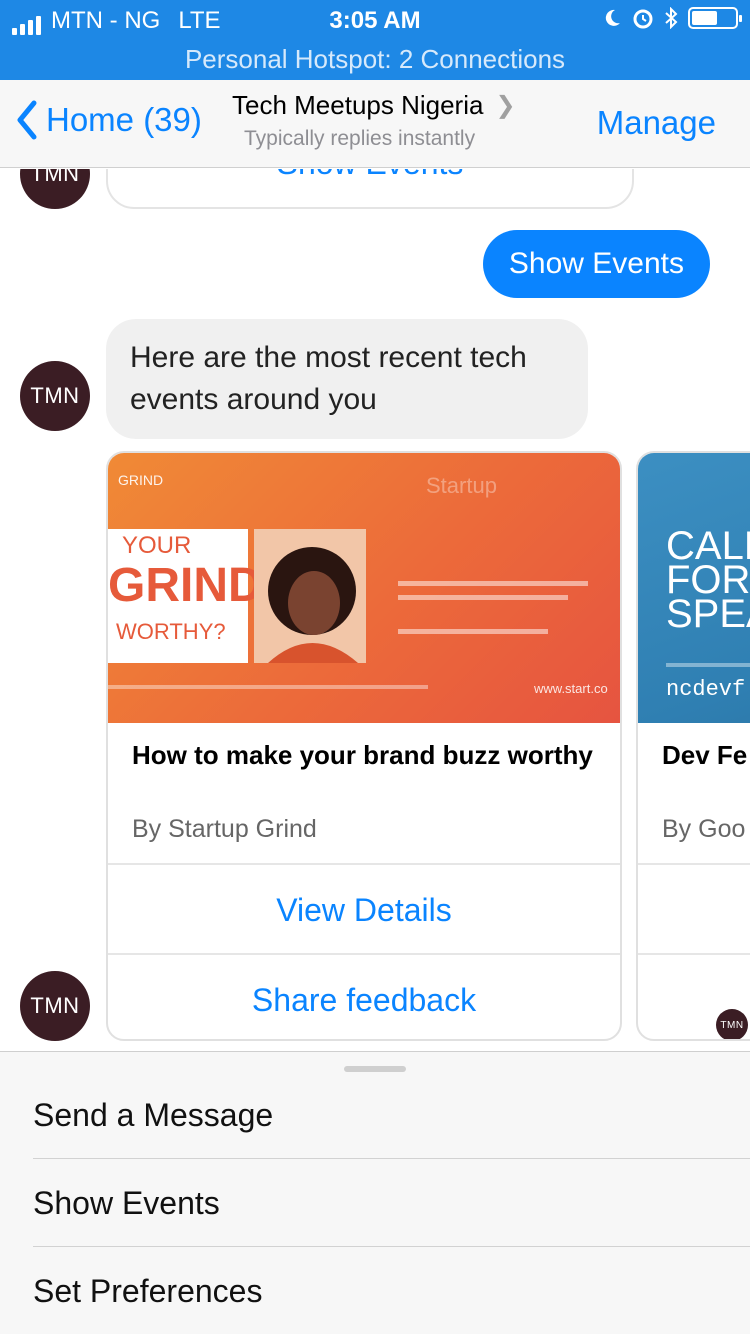 The width and height of the screenshot is (750, 1334). What do you see at coordinates (461, 485) in the screenshot?
I see `poster-brand-watermark: Startup` at bounding box center [461, 485].